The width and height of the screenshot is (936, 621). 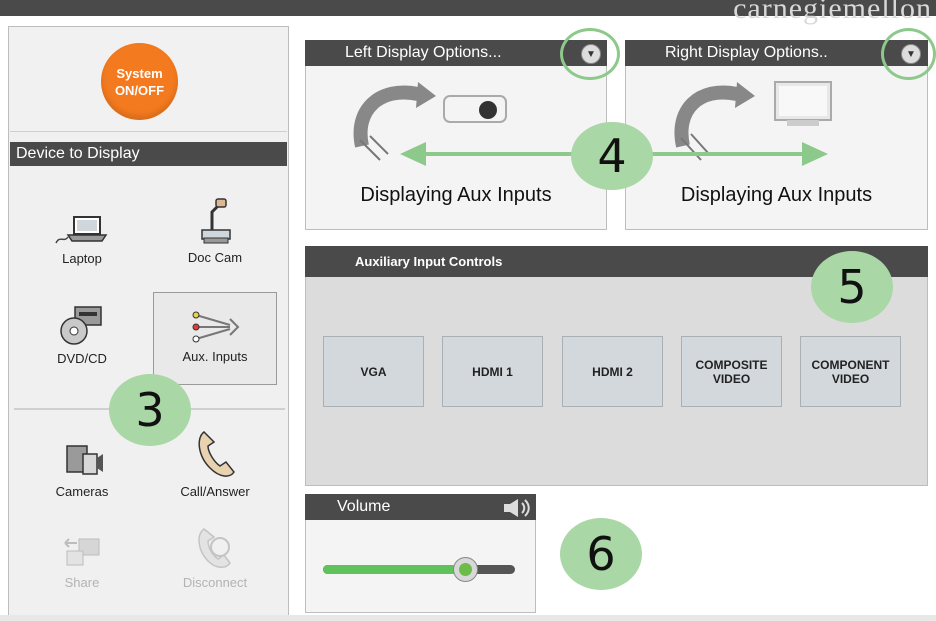 I want to click on dvd-disc-icon, so click(x=81, y=325).